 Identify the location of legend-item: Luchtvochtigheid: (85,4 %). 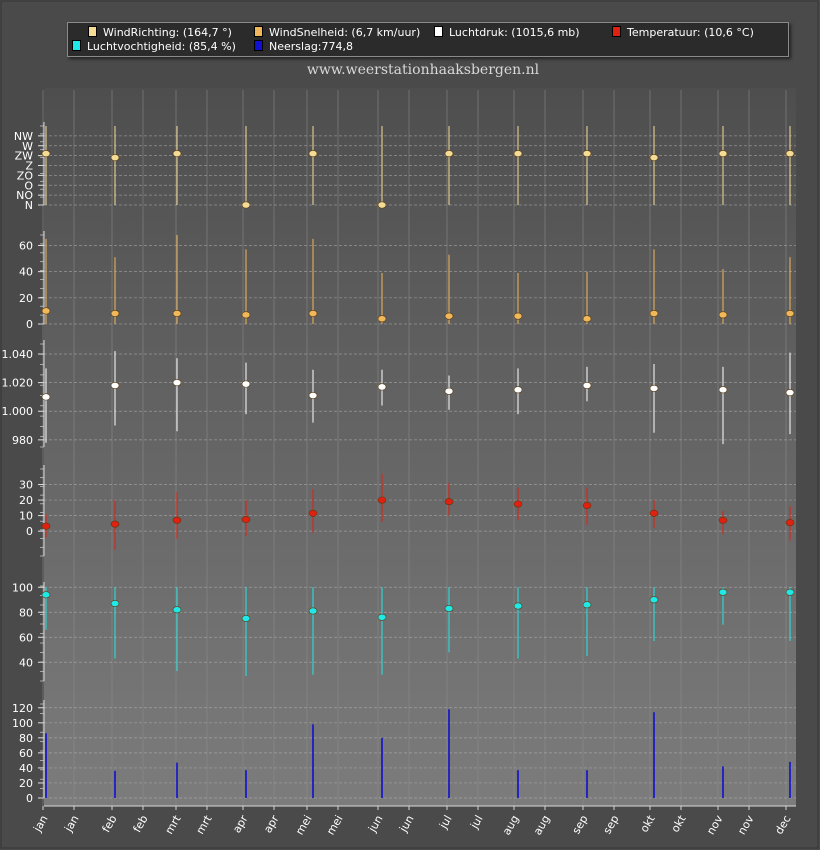
(154, 47).